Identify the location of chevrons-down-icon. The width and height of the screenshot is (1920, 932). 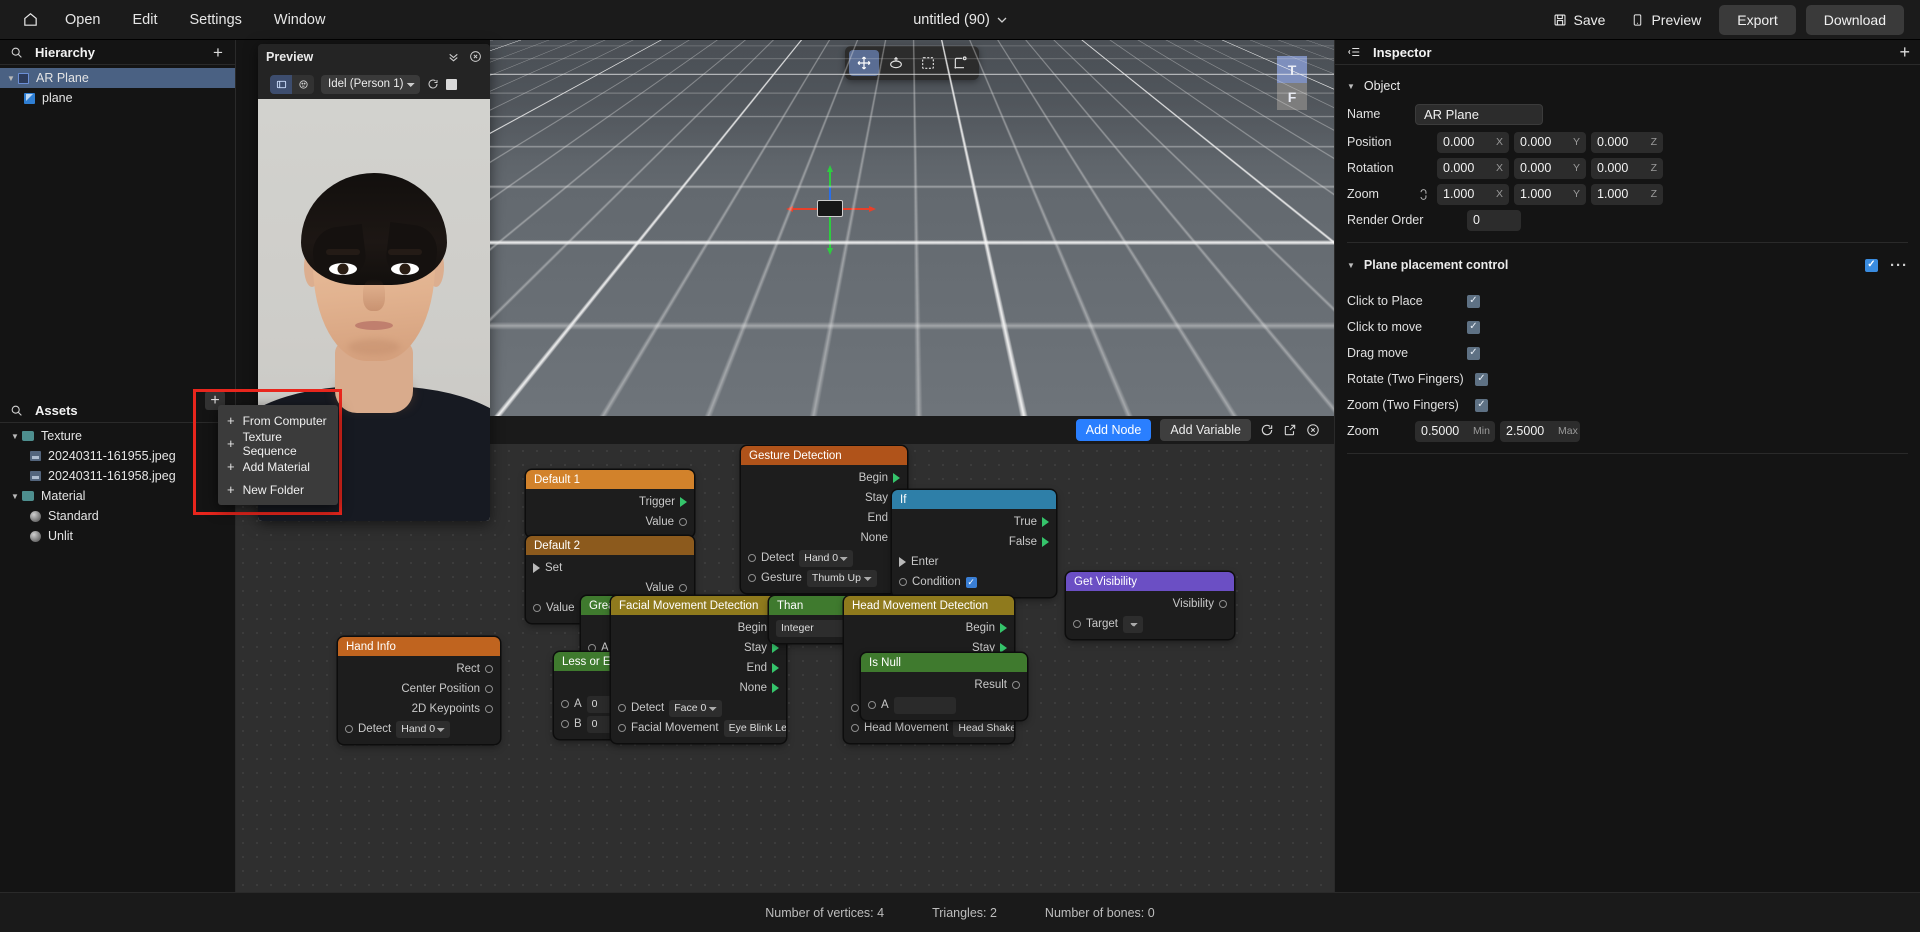
(453, 56).